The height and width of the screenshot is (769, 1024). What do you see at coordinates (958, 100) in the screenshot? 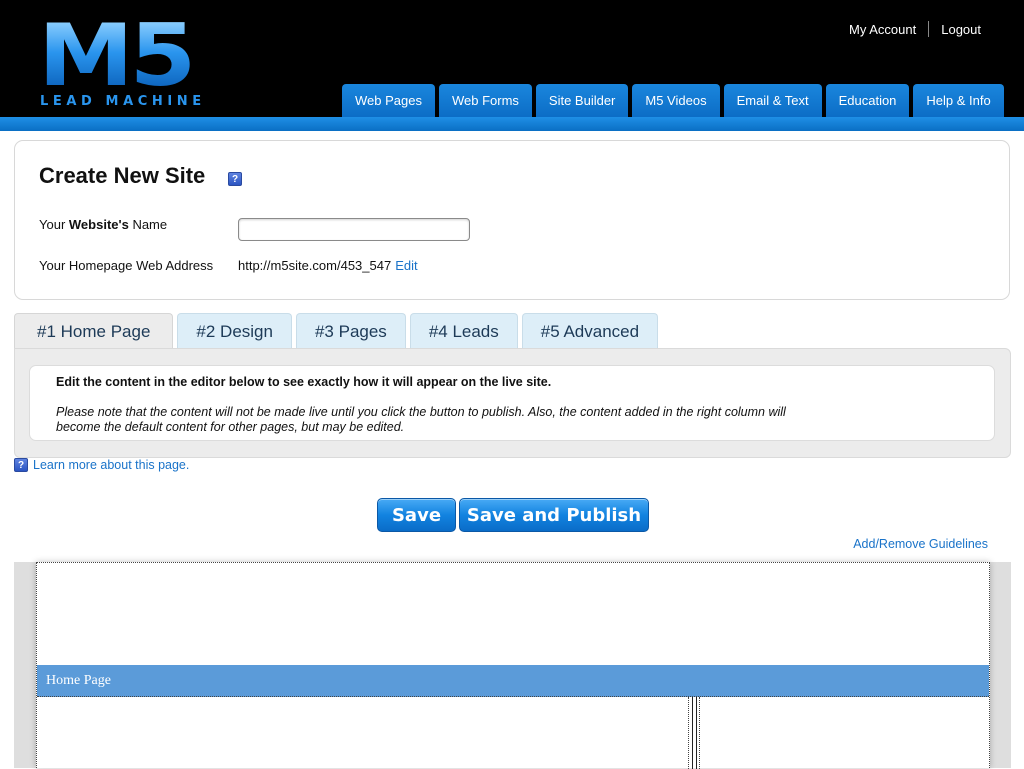
I see `nav-tab-help-info: Help & Info` at bounding box center [958, 100].